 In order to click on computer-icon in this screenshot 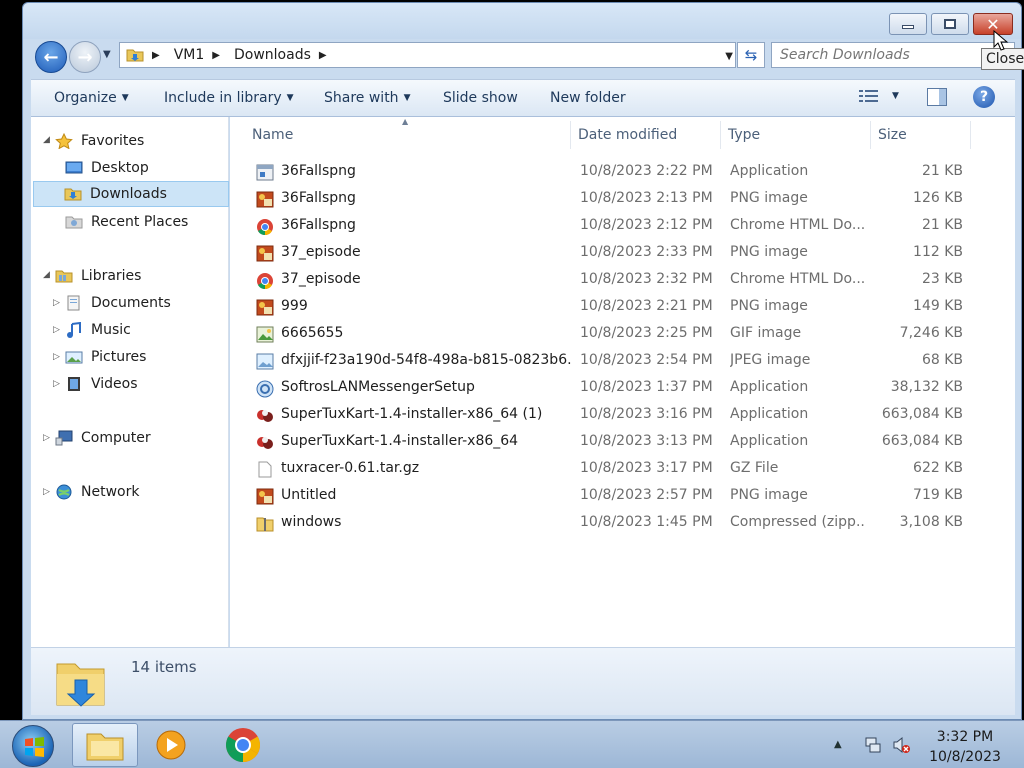, I will do `click(64, 438)`.